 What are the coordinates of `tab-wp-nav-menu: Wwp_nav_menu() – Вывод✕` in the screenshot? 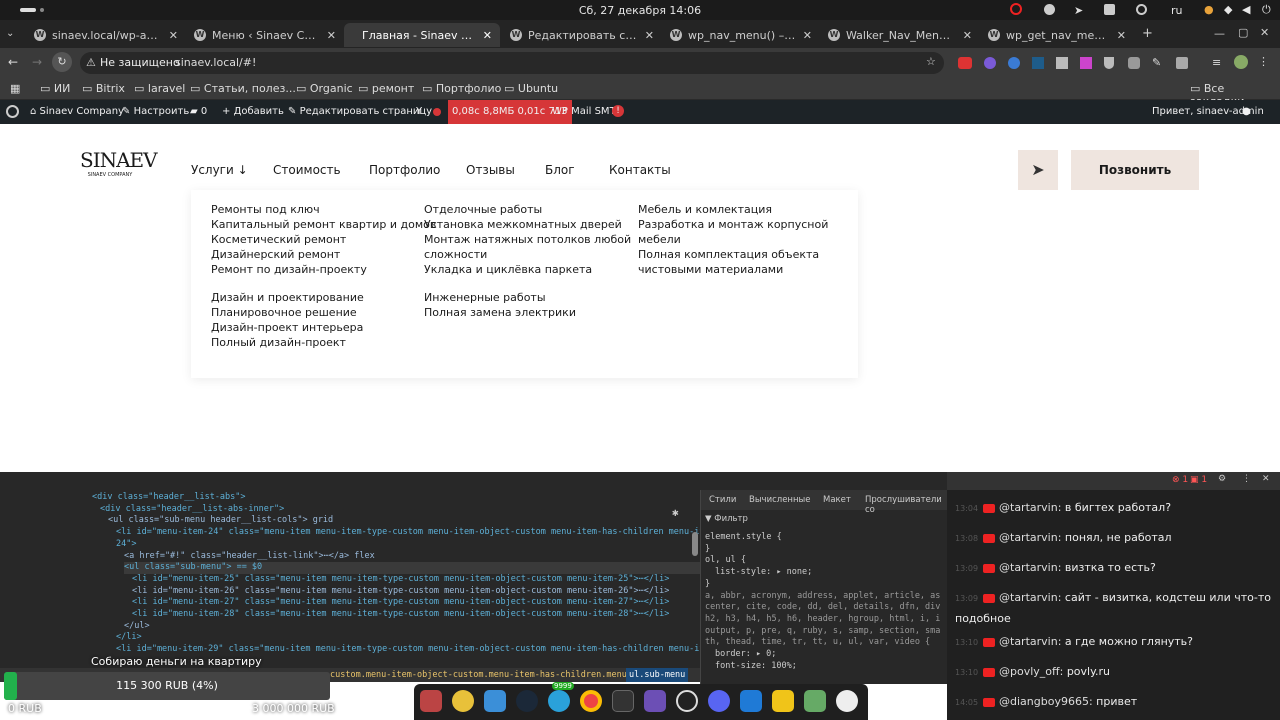 It's located at (741, 35).